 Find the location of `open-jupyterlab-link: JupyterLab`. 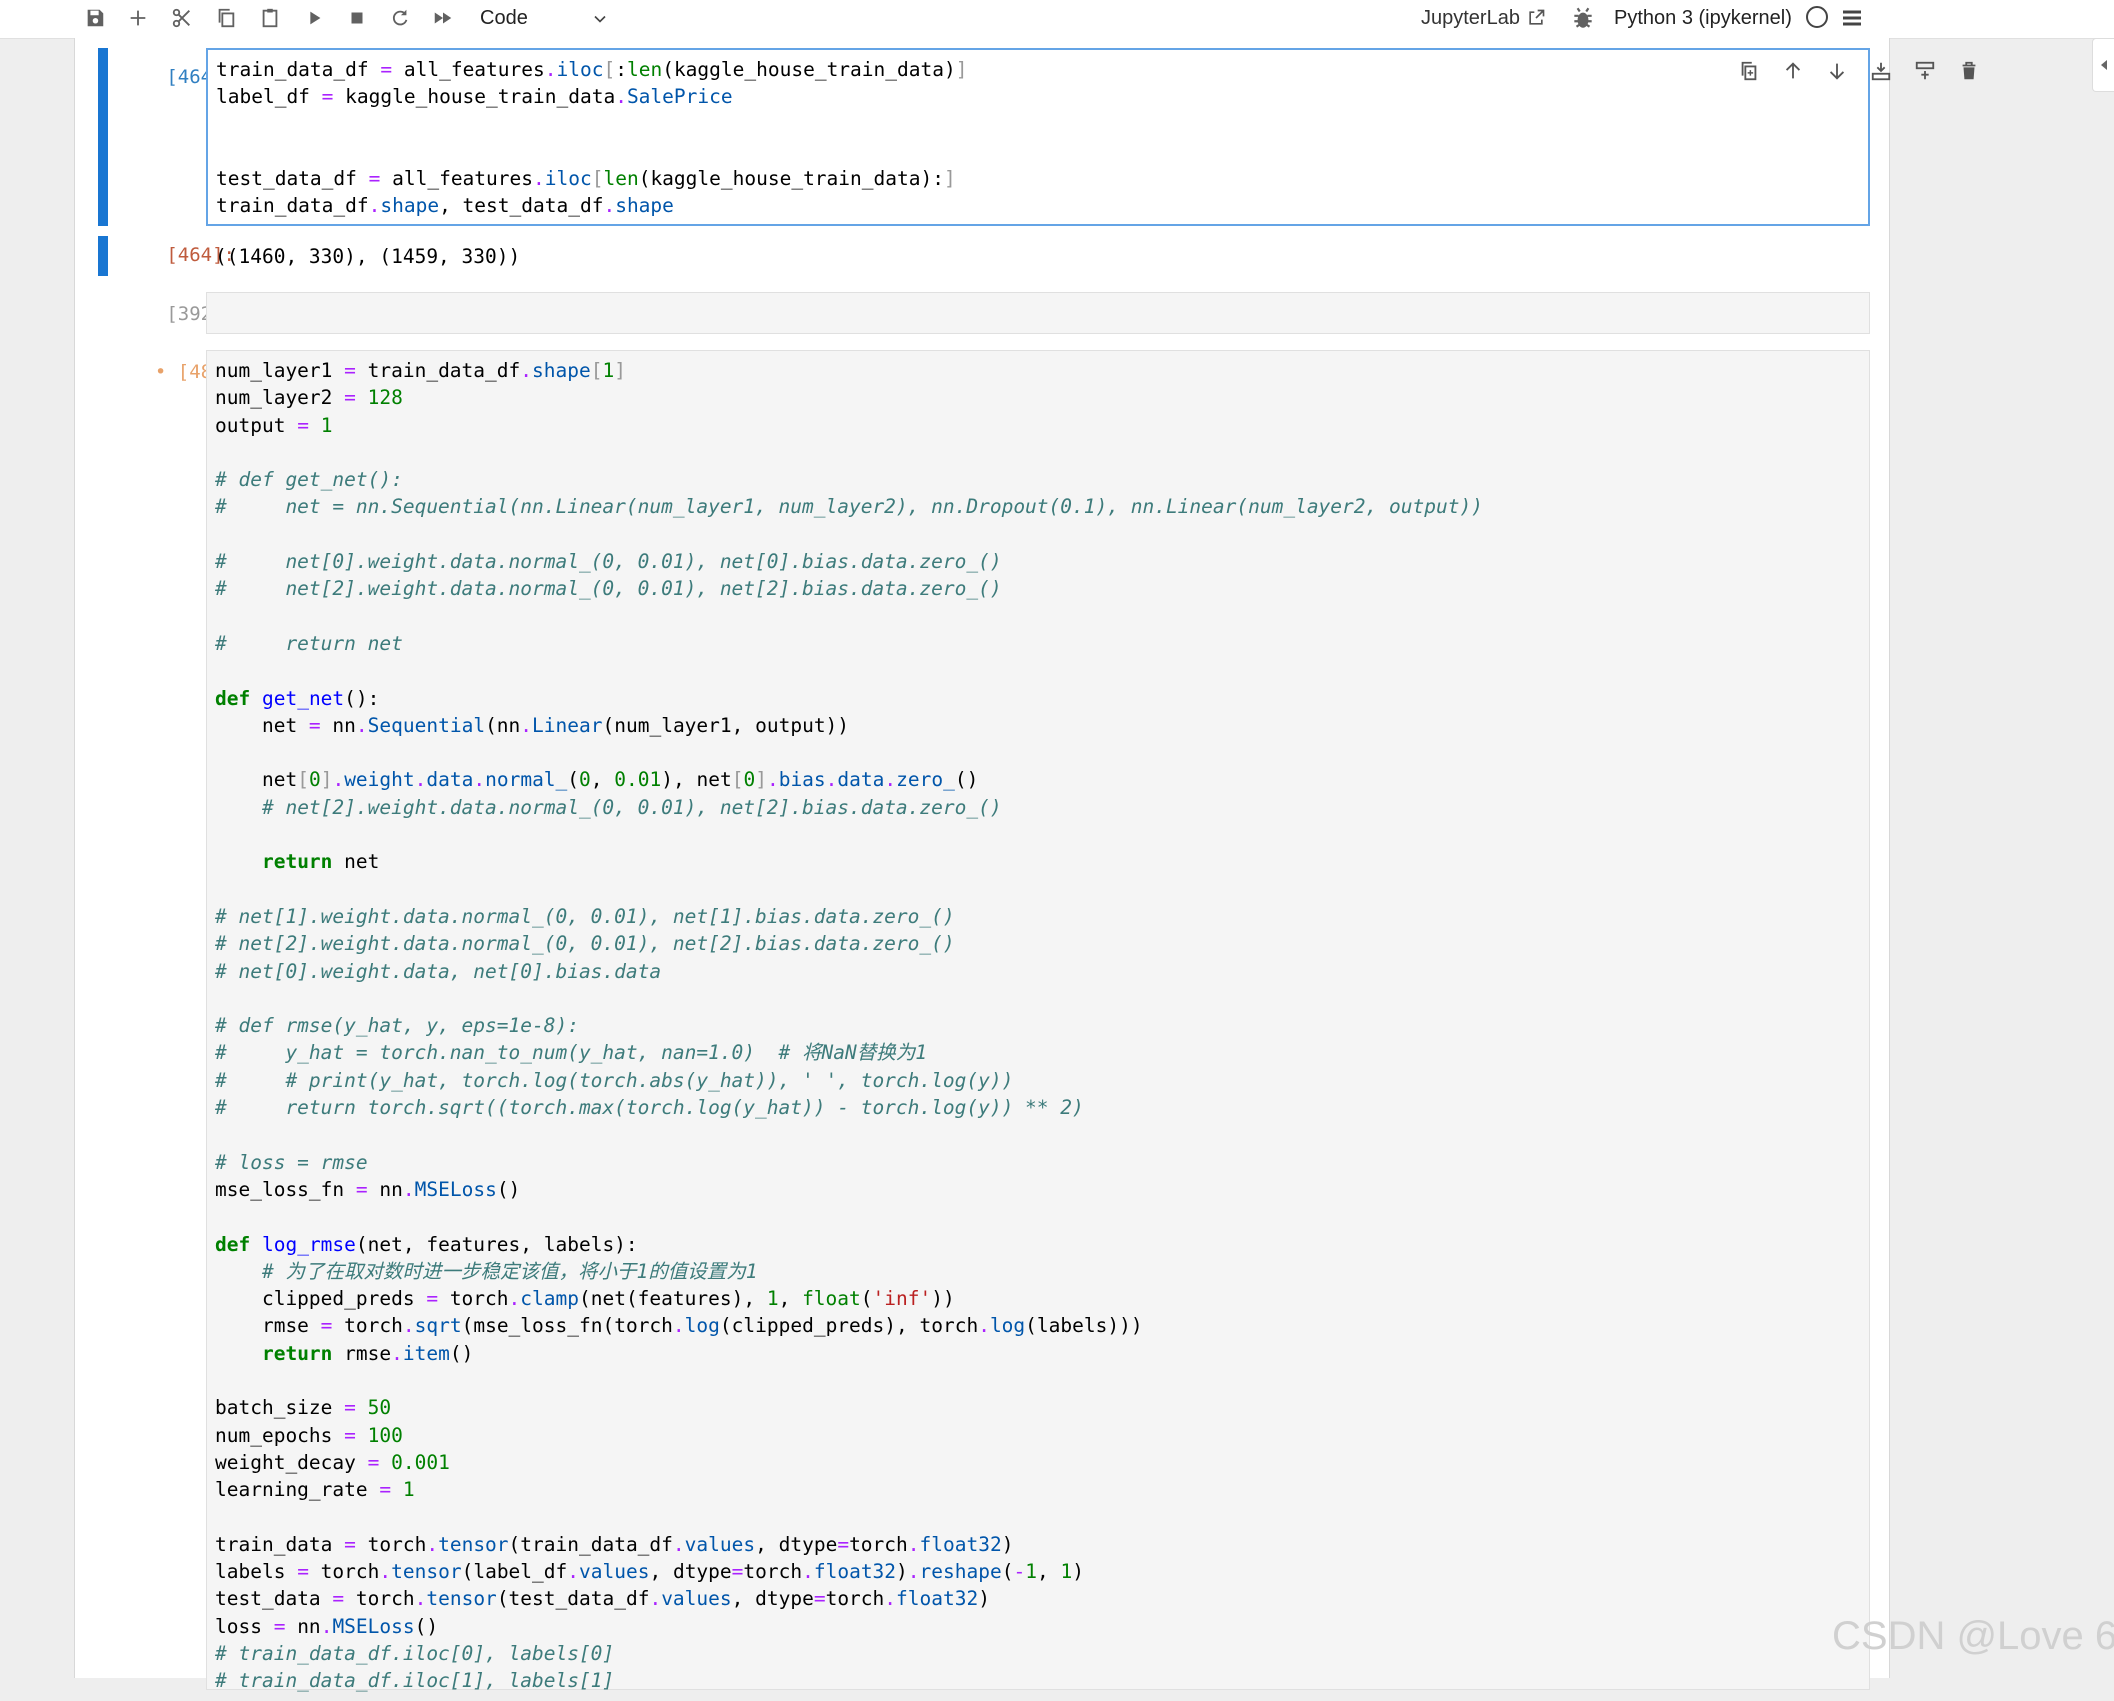

open-jupyterlab-link: JupyterLab is located at coordinates (1483, 18).